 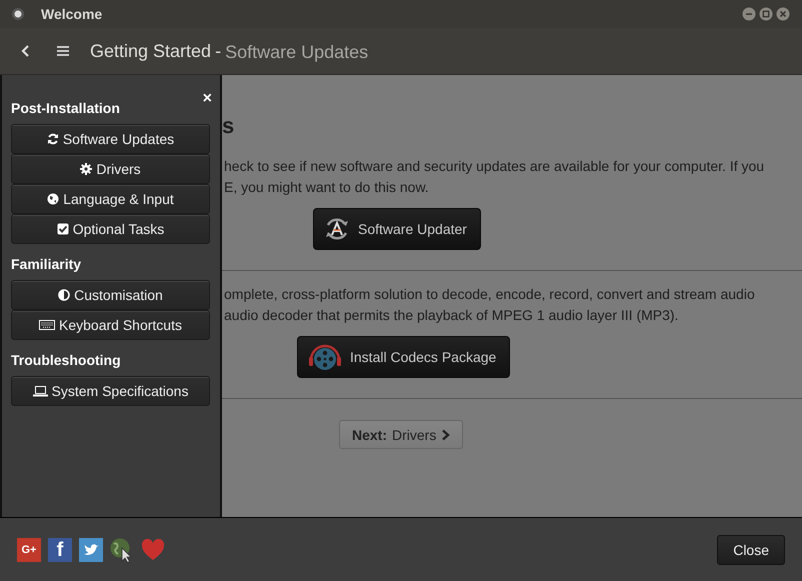 I want to click on laptop-icon, so click(x=40, y=391).